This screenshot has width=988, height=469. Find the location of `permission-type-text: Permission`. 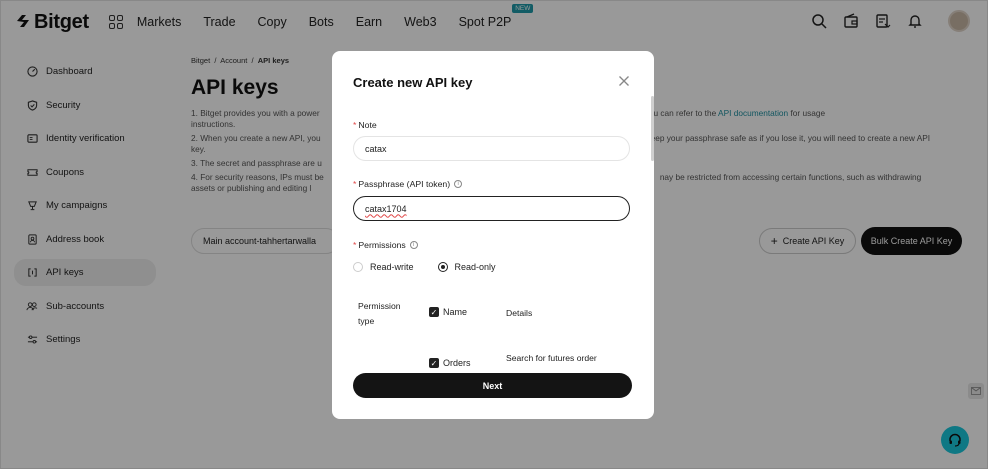

permission-type-text: Permission is located at coordinates (379, 306).